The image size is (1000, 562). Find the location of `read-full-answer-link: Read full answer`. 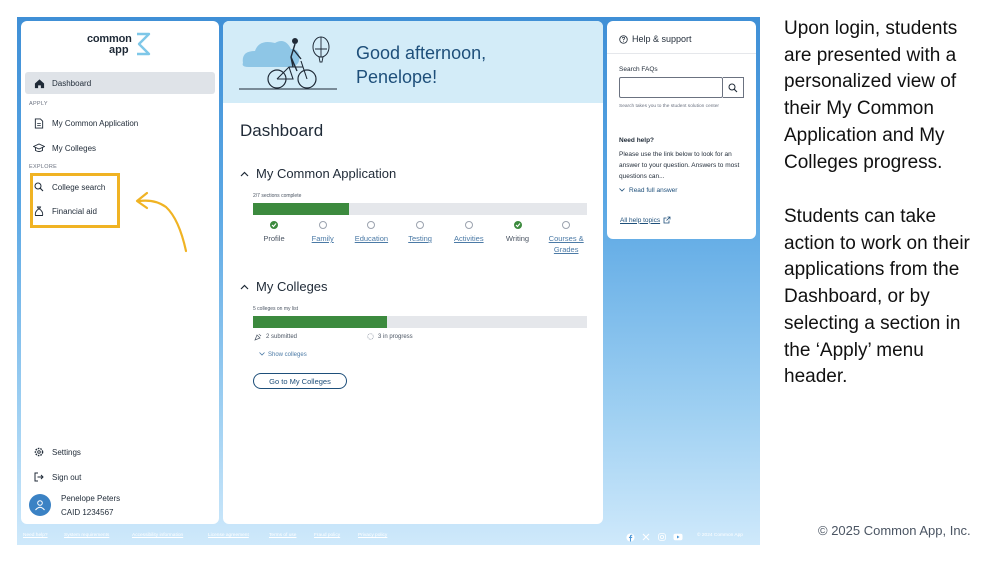

read-full-answer-link: Read full answer is located at coordinates (648, 190).